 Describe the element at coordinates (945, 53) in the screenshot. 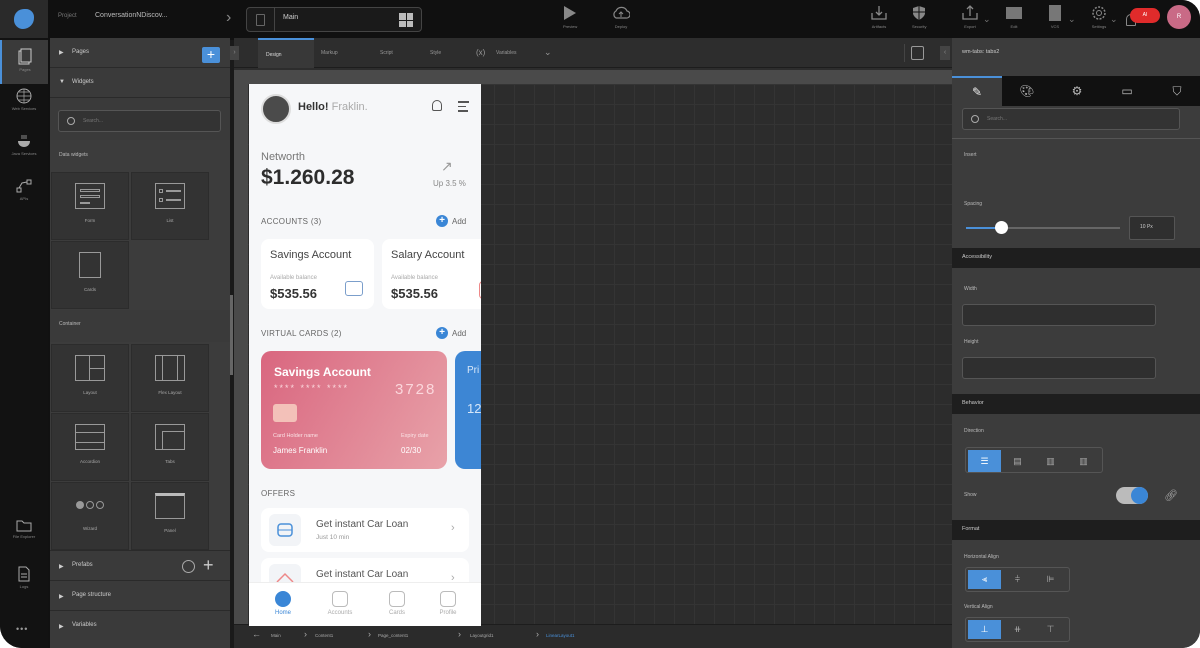

I see `collapse-right-icon: ‹` at that location.